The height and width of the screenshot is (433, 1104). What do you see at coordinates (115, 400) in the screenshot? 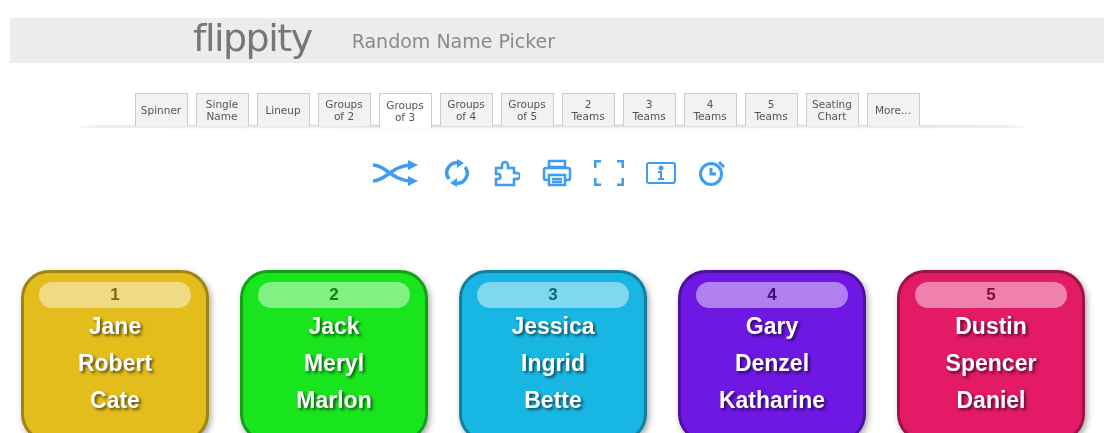
I see `student-name: Cate` at bounding box center [115, 400].